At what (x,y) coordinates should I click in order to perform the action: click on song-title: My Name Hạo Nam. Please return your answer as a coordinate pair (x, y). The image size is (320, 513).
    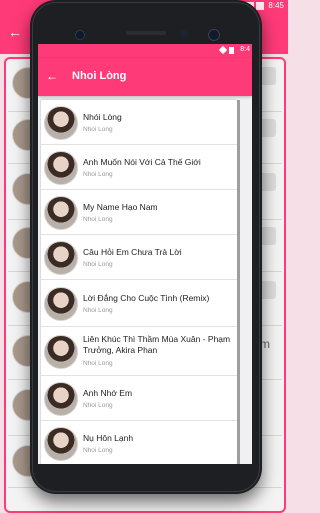
    Looking at the image, I should click on (120, 207).